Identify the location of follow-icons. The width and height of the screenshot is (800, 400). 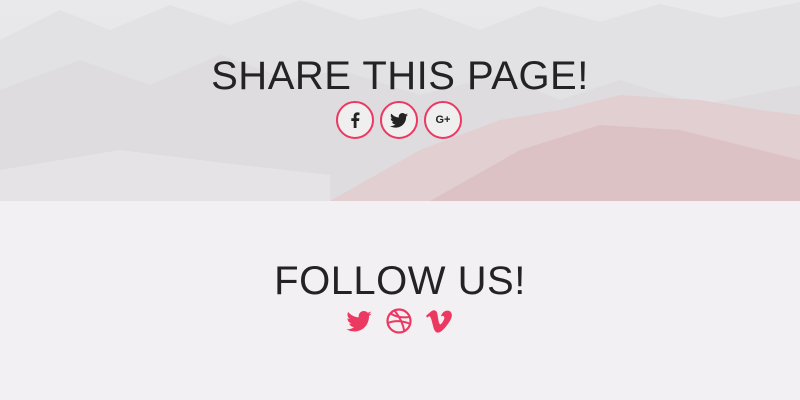
(400, 321).